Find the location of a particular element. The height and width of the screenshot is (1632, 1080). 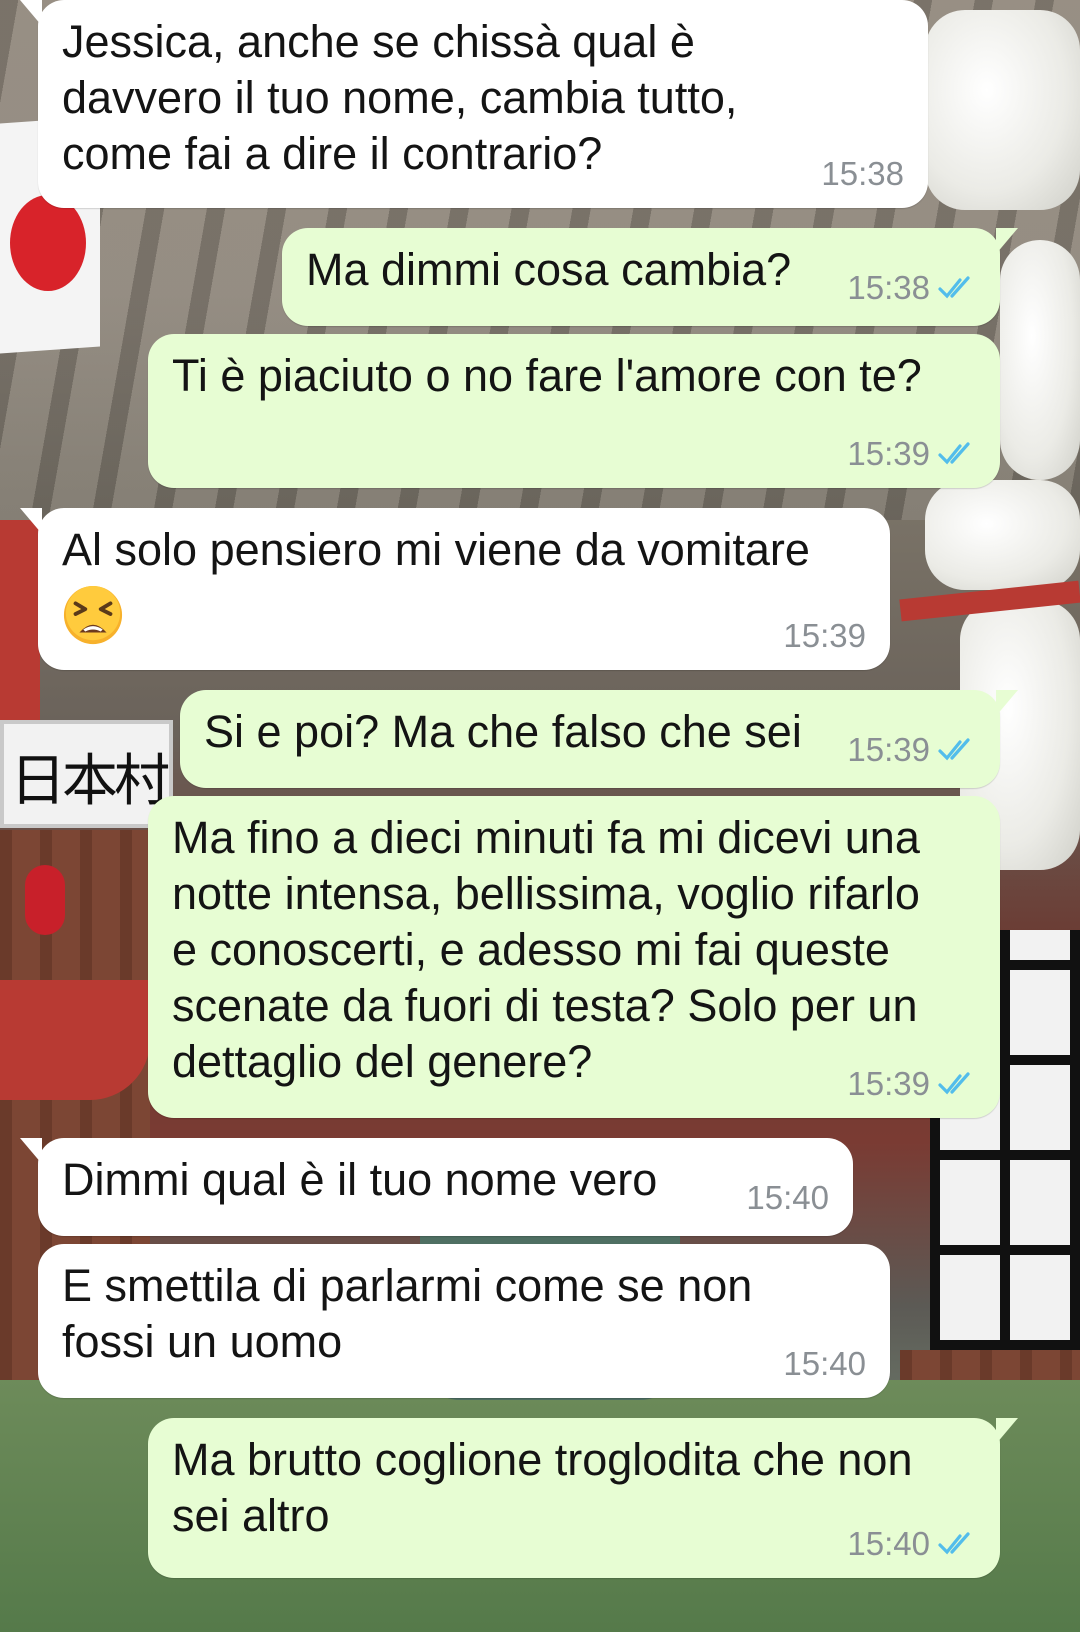

message-outgoing: Si e poi? Ma che falso che sei 15:39 is located at coordinates (599, 739).